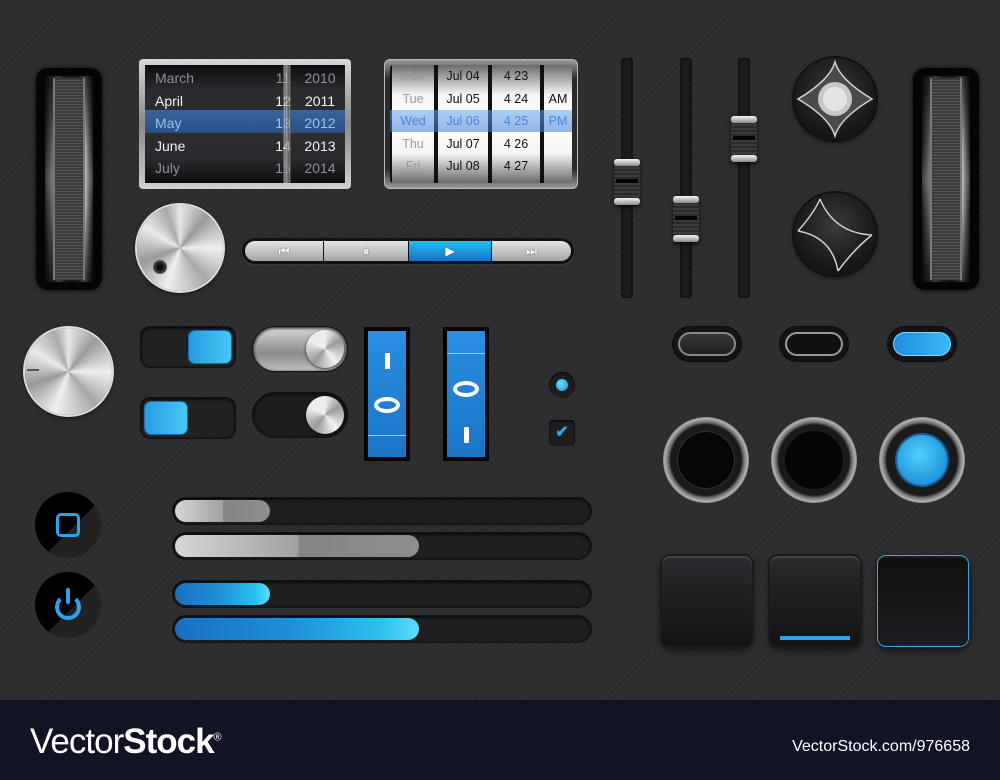  What do you see at coordinates (68, 371) in the screenshot?
I see `metal-knob-large` at bounding box center [68, 371].